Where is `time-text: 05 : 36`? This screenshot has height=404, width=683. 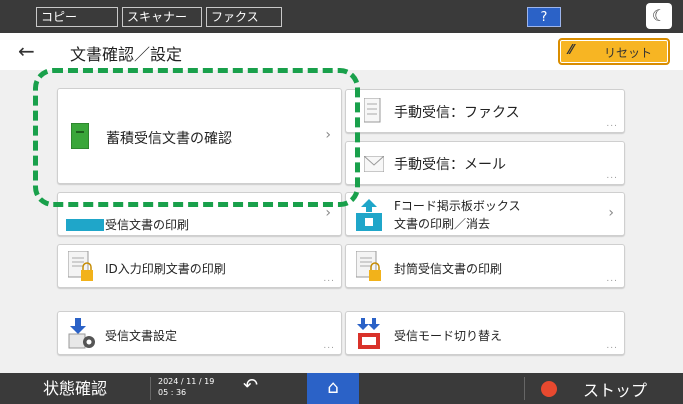 time-text: 05 : 36 is located at coordinates (172, 392).